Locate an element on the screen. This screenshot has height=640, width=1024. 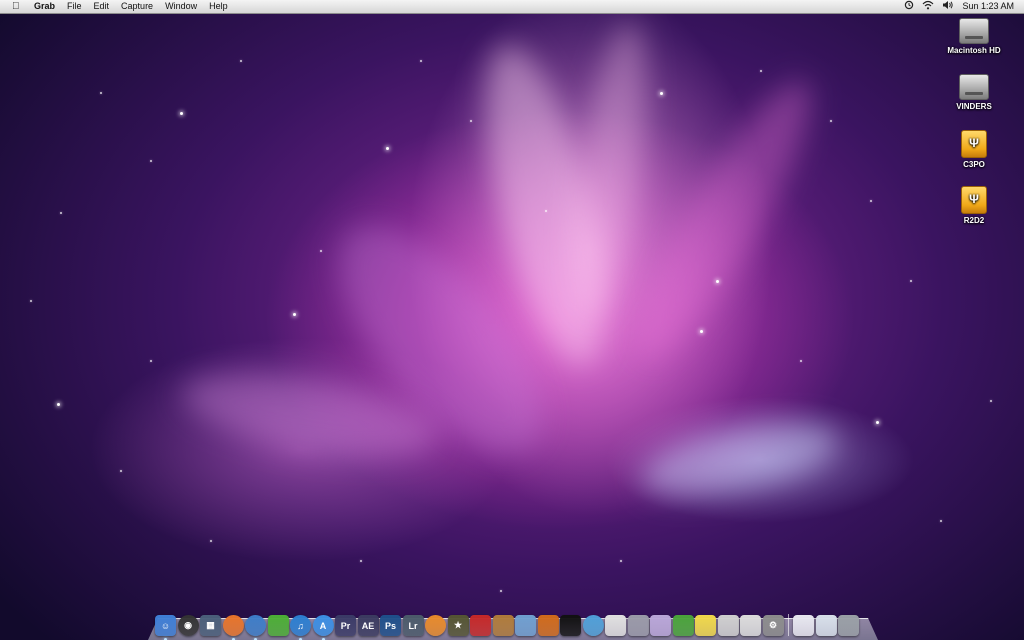
app-store-icon: A is located at coordinates (323, 625).